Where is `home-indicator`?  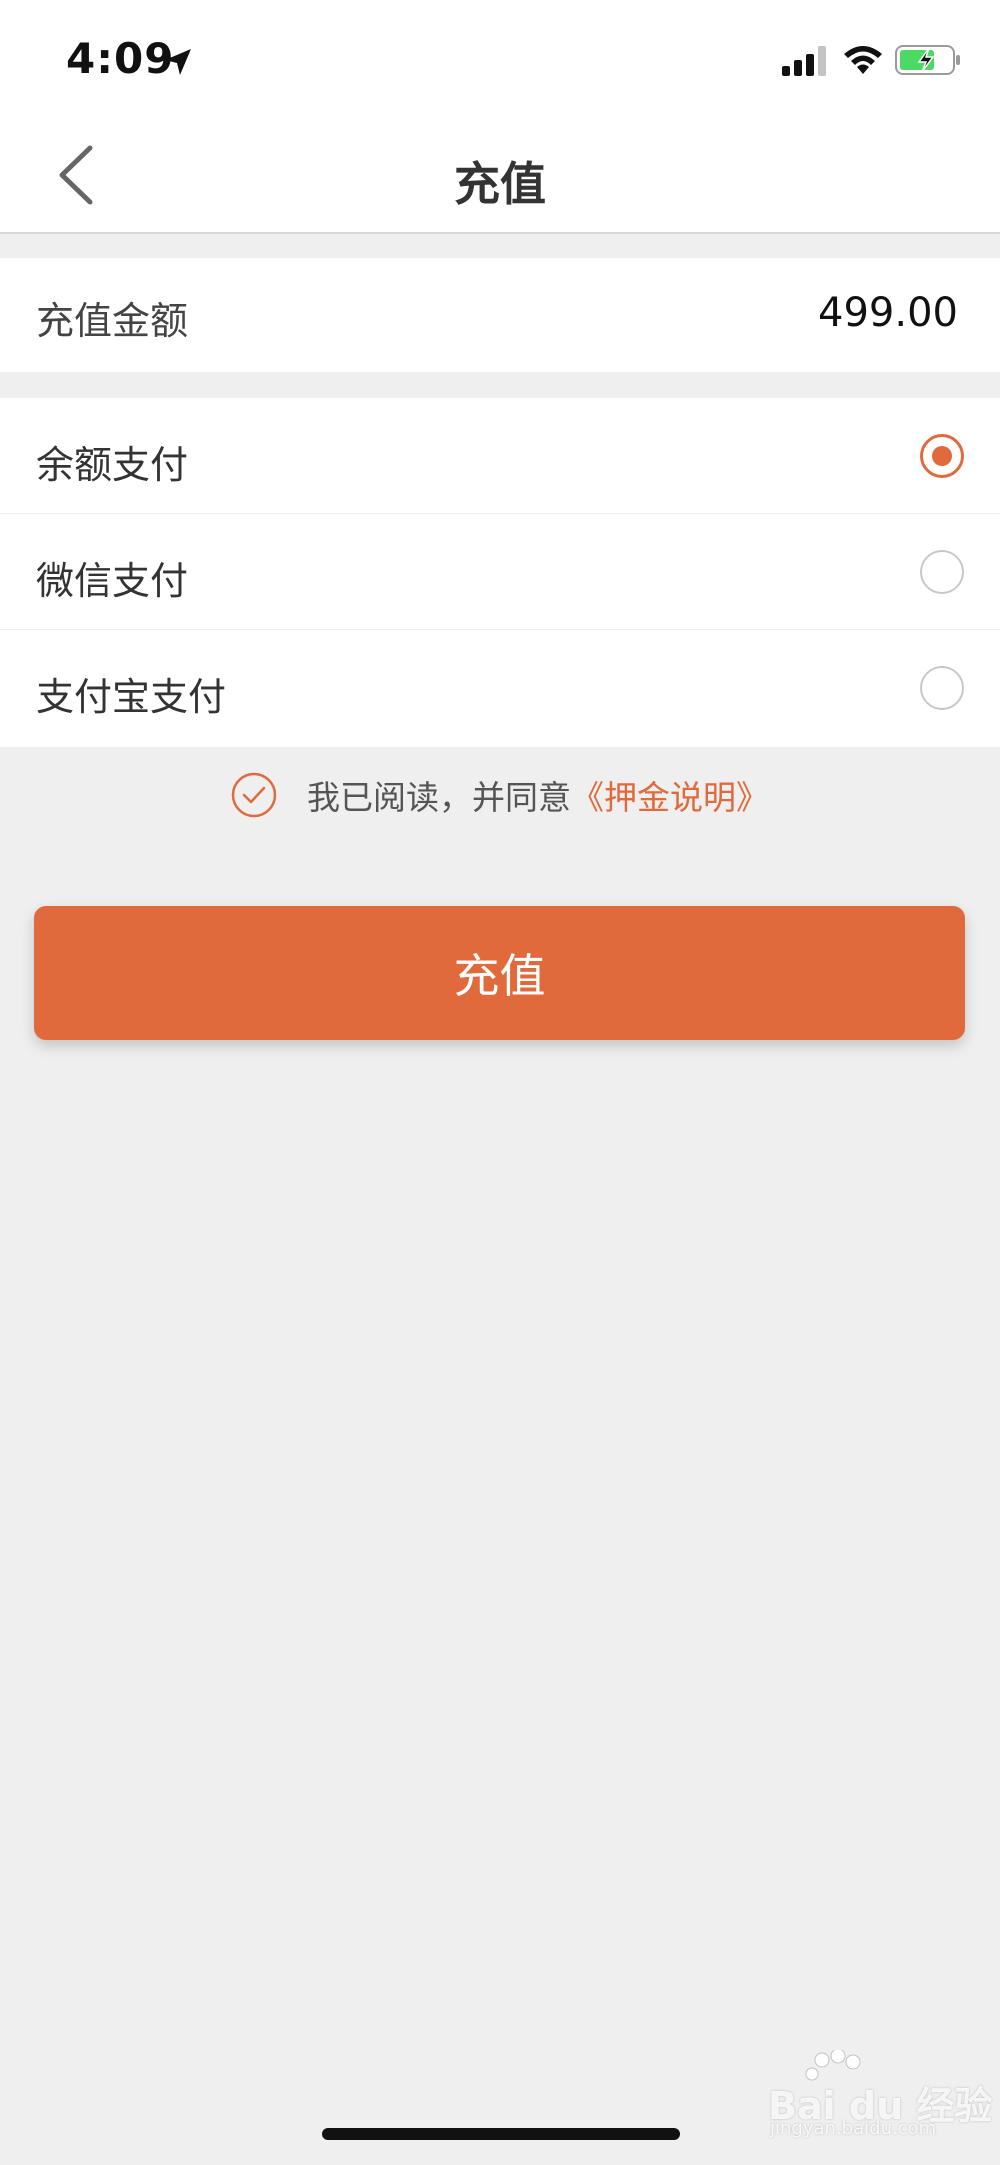
home-indicator is located at coordinates (501, 2134).